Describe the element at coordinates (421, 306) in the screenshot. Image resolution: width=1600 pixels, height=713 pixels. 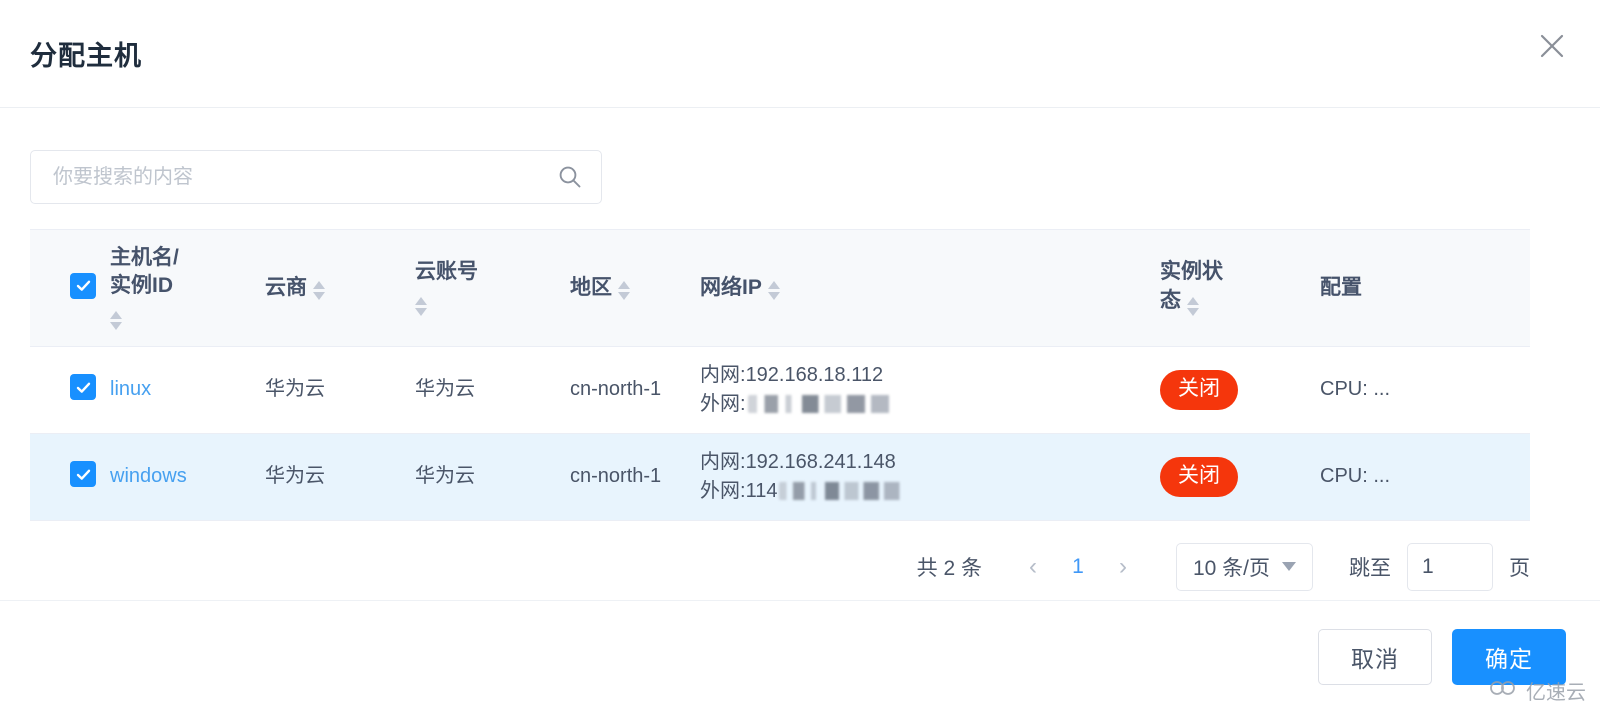
I see `sort-toggle-account` at that location.